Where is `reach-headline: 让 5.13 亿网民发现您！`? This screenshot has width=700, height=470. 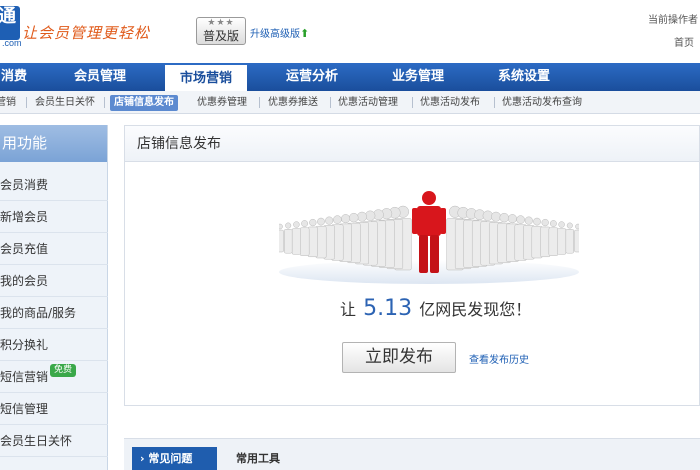 reach-headline: 让 5.13 亿网民发现您！ is located at coordinates (435, 308).